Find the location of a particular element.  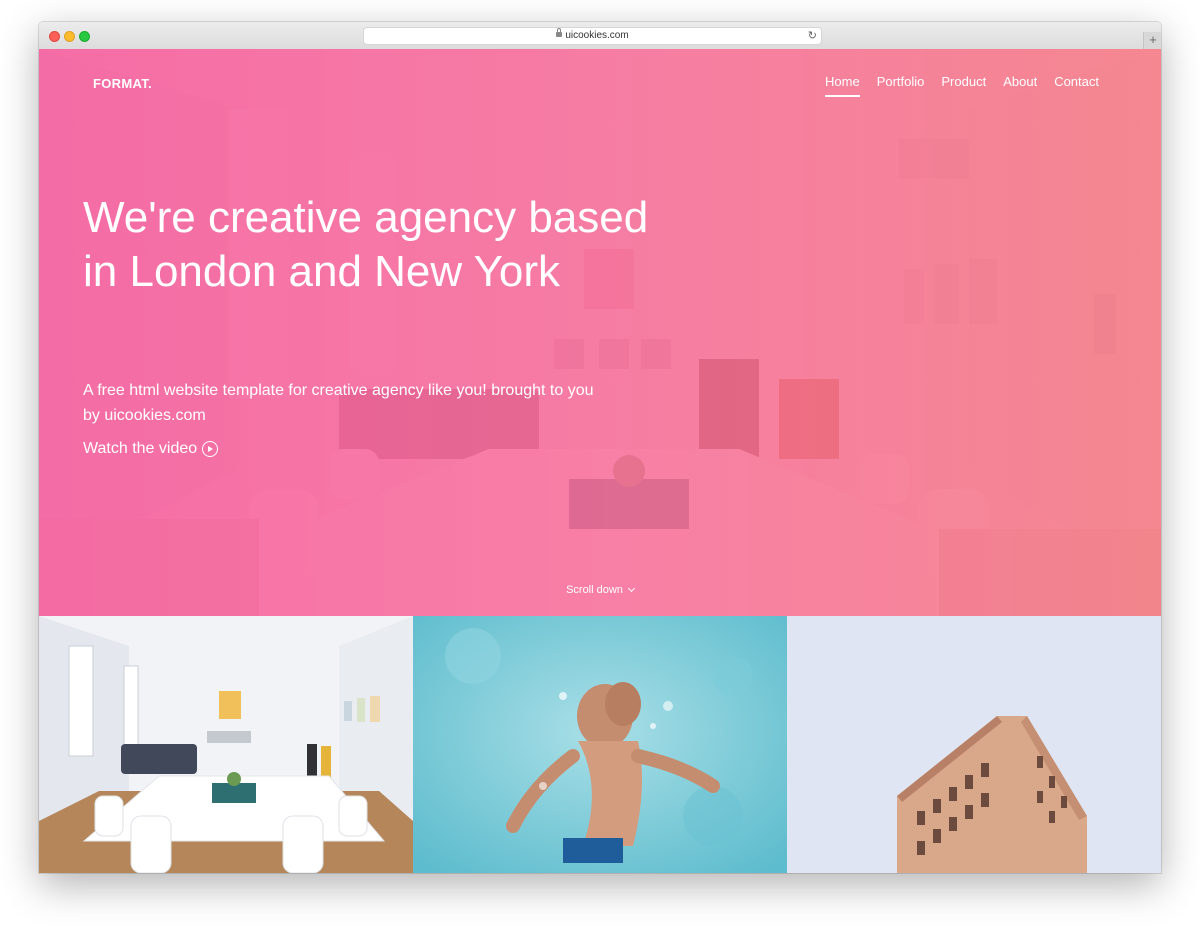

swimmer-image is located at coordinates (600, 744).